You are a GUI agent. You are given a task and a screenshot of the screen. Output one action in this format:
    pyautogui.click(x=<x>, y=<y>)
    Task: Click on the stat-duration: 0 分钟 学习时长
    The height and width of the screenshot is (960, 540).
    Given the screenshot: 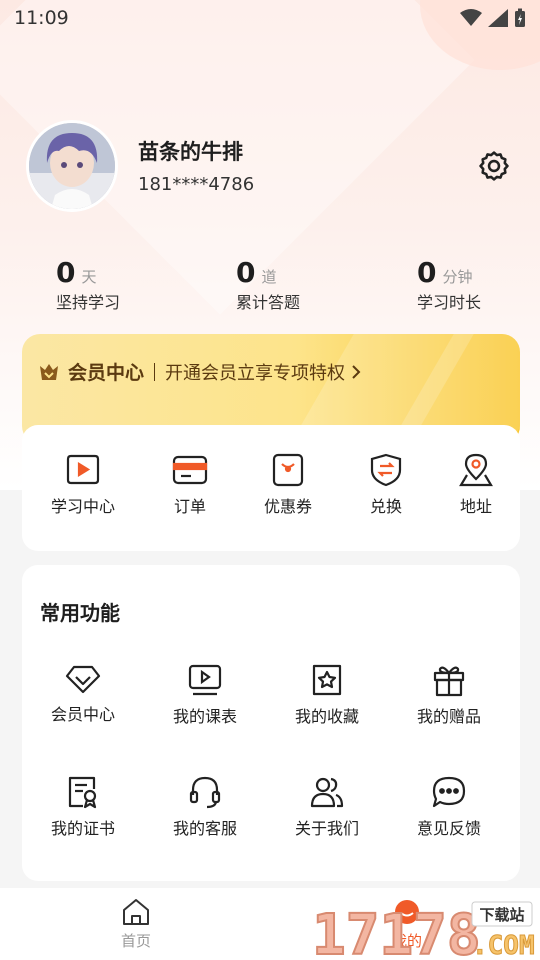 What is the action you would take?
    pyautogui.click(x=449, y=284)
    